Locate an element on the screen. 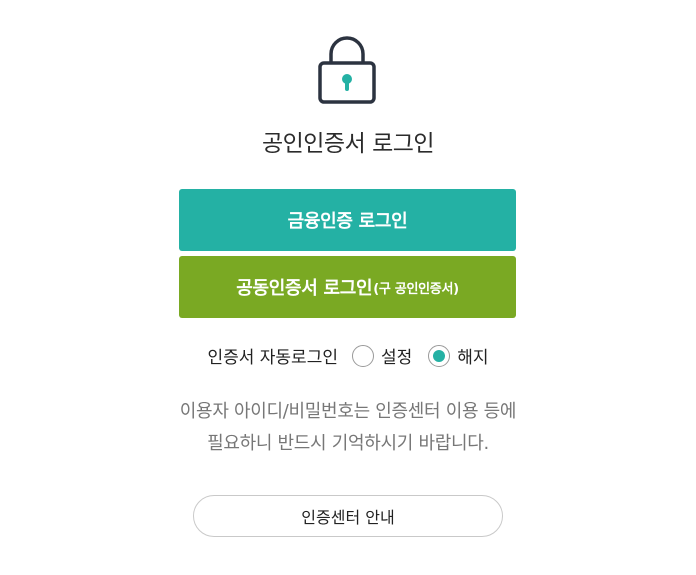  finance-login-label: 금융인증 로그인 is located at coordinates (347, 221).